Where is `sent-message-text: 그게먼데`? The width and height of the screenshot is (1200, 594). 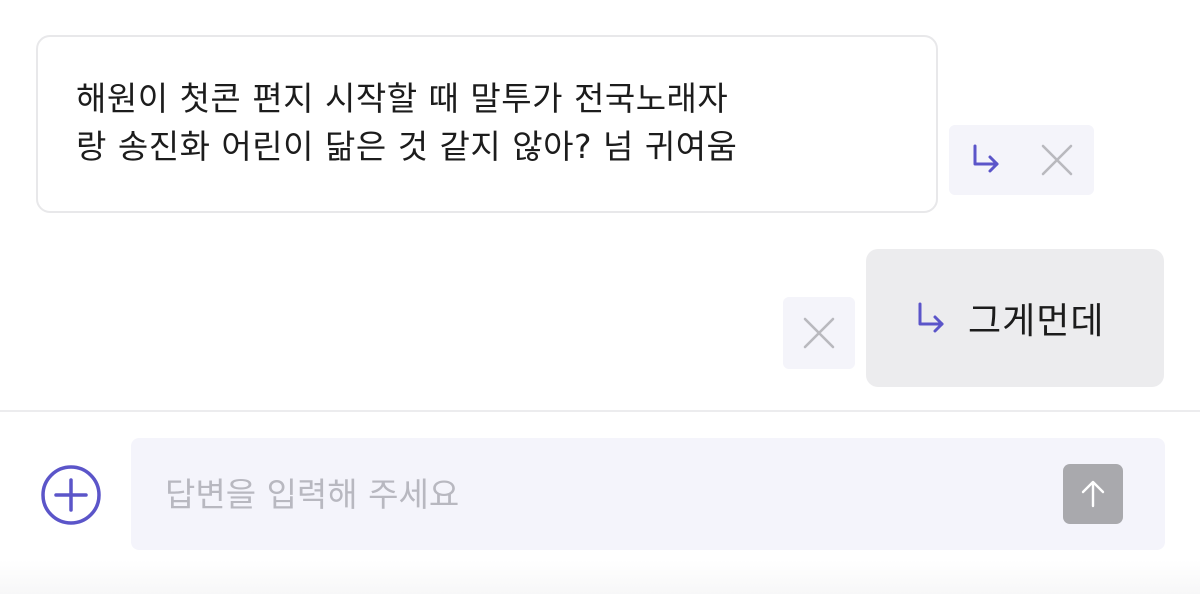 sent-message-text: 그게먼데 is located at coordinates (1036, 321).